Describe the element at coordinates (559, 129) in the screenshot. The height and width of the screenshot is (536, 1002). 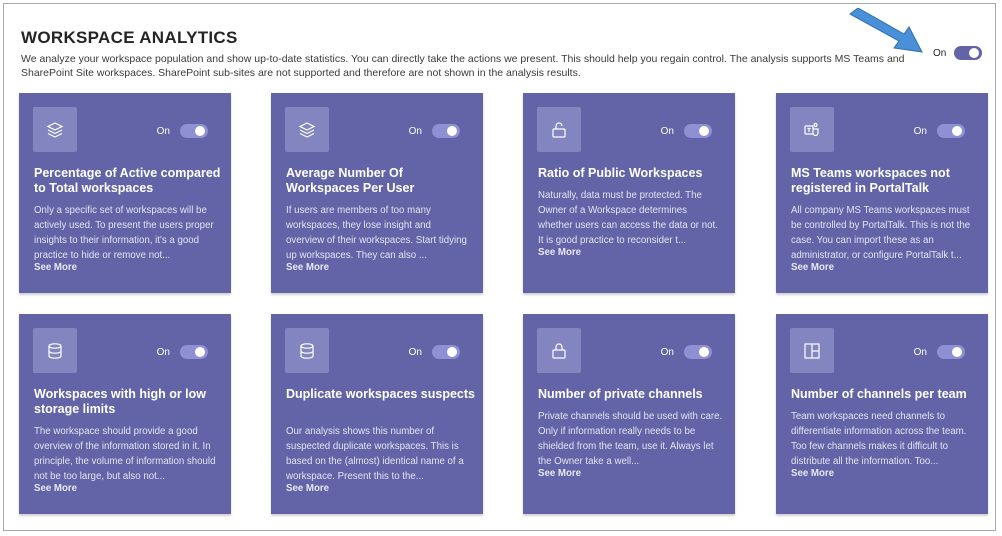
I see `unlock-icon` at that location.